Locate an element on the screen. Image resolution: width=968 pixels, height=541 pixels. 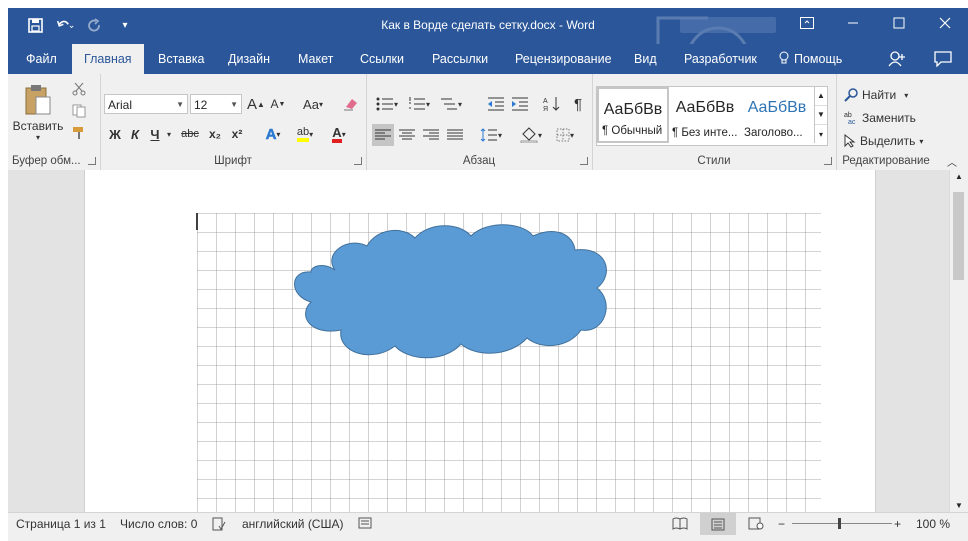
share-user-icon is located at coordinates (897, 59).